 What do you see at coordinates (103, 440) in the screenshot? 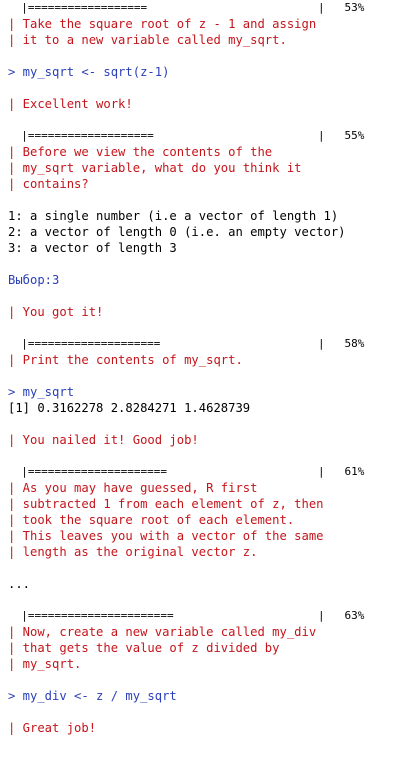
I see `swirl-message-line: | You nailed it! Good job!` at bounding box center [103, 440].